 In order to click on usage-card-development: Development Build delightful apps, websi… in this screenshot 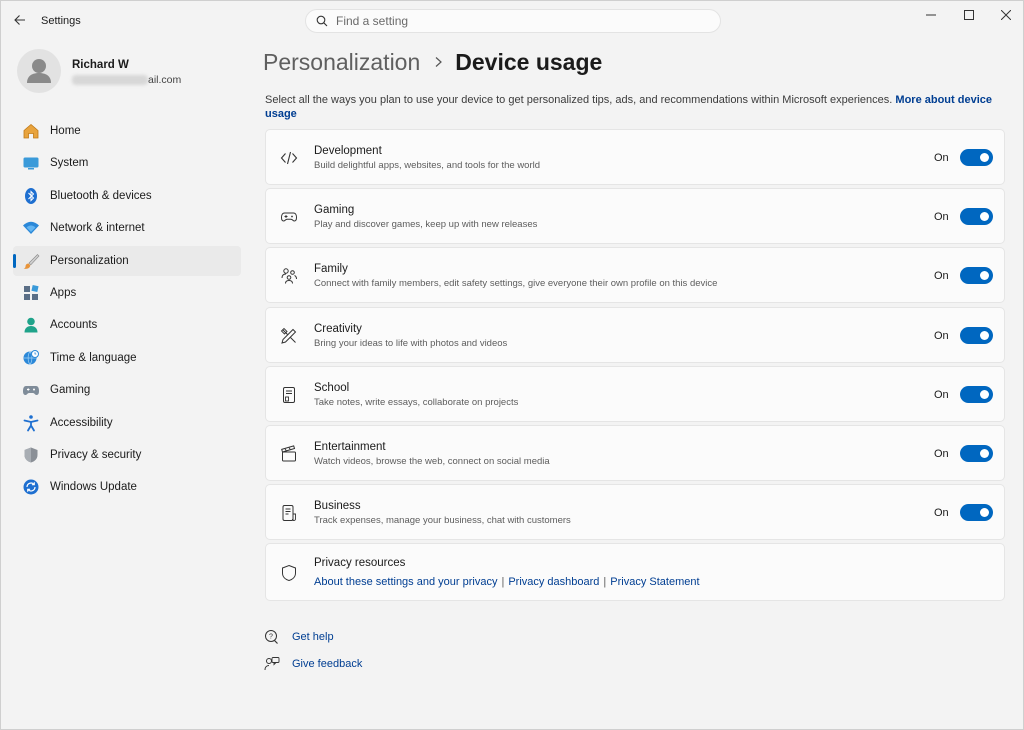, I will do `click(635, 157)`.